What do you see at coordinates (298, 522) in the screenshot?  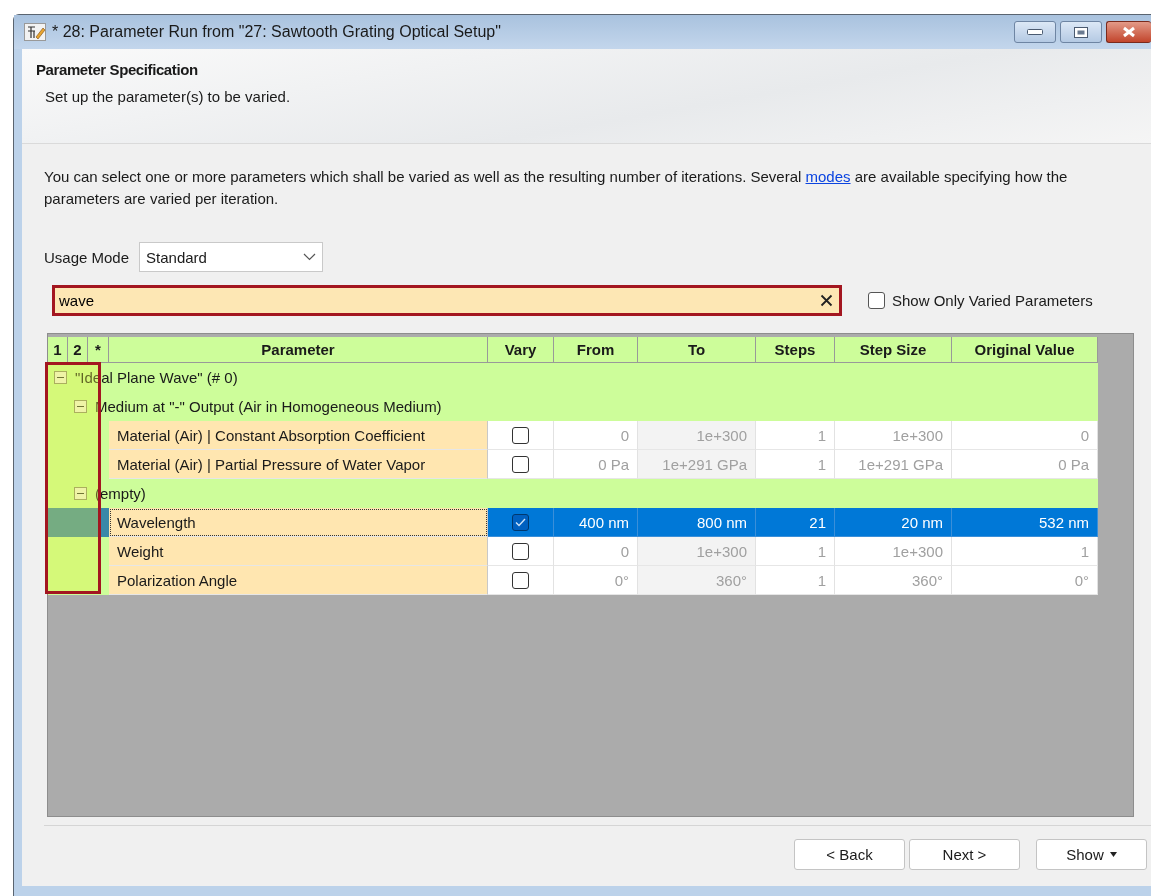 I see `parameter-name: Wavelength` at bounding box center [298, 522].